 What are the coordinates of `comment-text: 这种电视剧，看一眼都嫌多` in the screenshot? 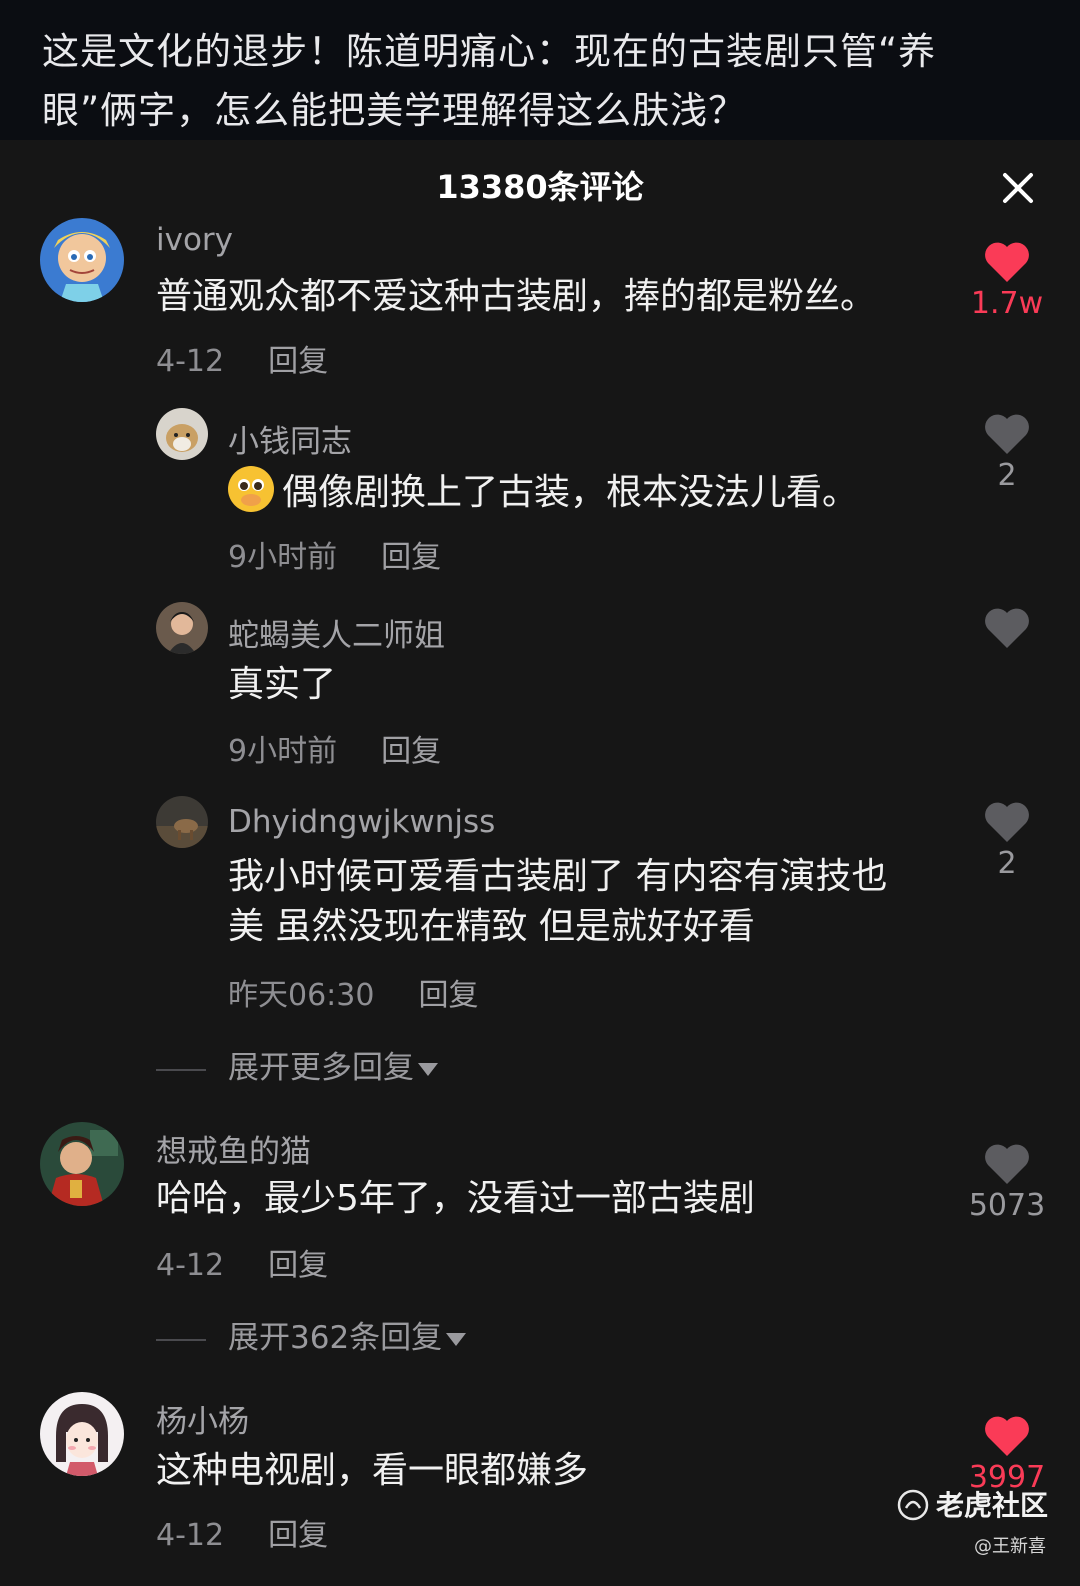 It's located at (372, 1470).